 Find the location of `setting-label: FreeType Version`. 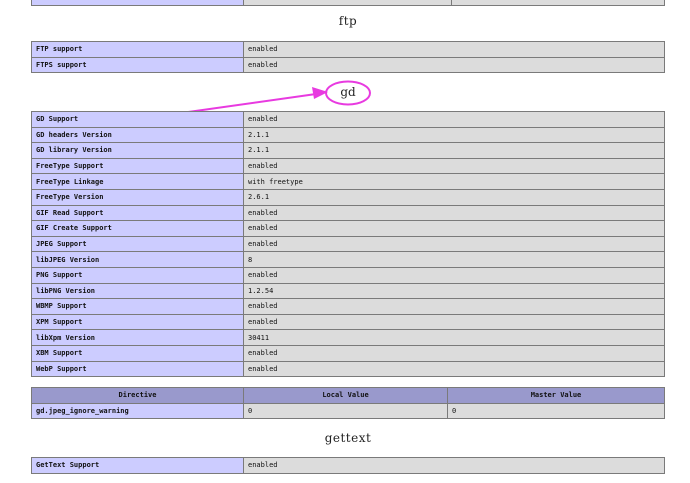

setting-label: FreeType Version is located at coordinates (137, 197).